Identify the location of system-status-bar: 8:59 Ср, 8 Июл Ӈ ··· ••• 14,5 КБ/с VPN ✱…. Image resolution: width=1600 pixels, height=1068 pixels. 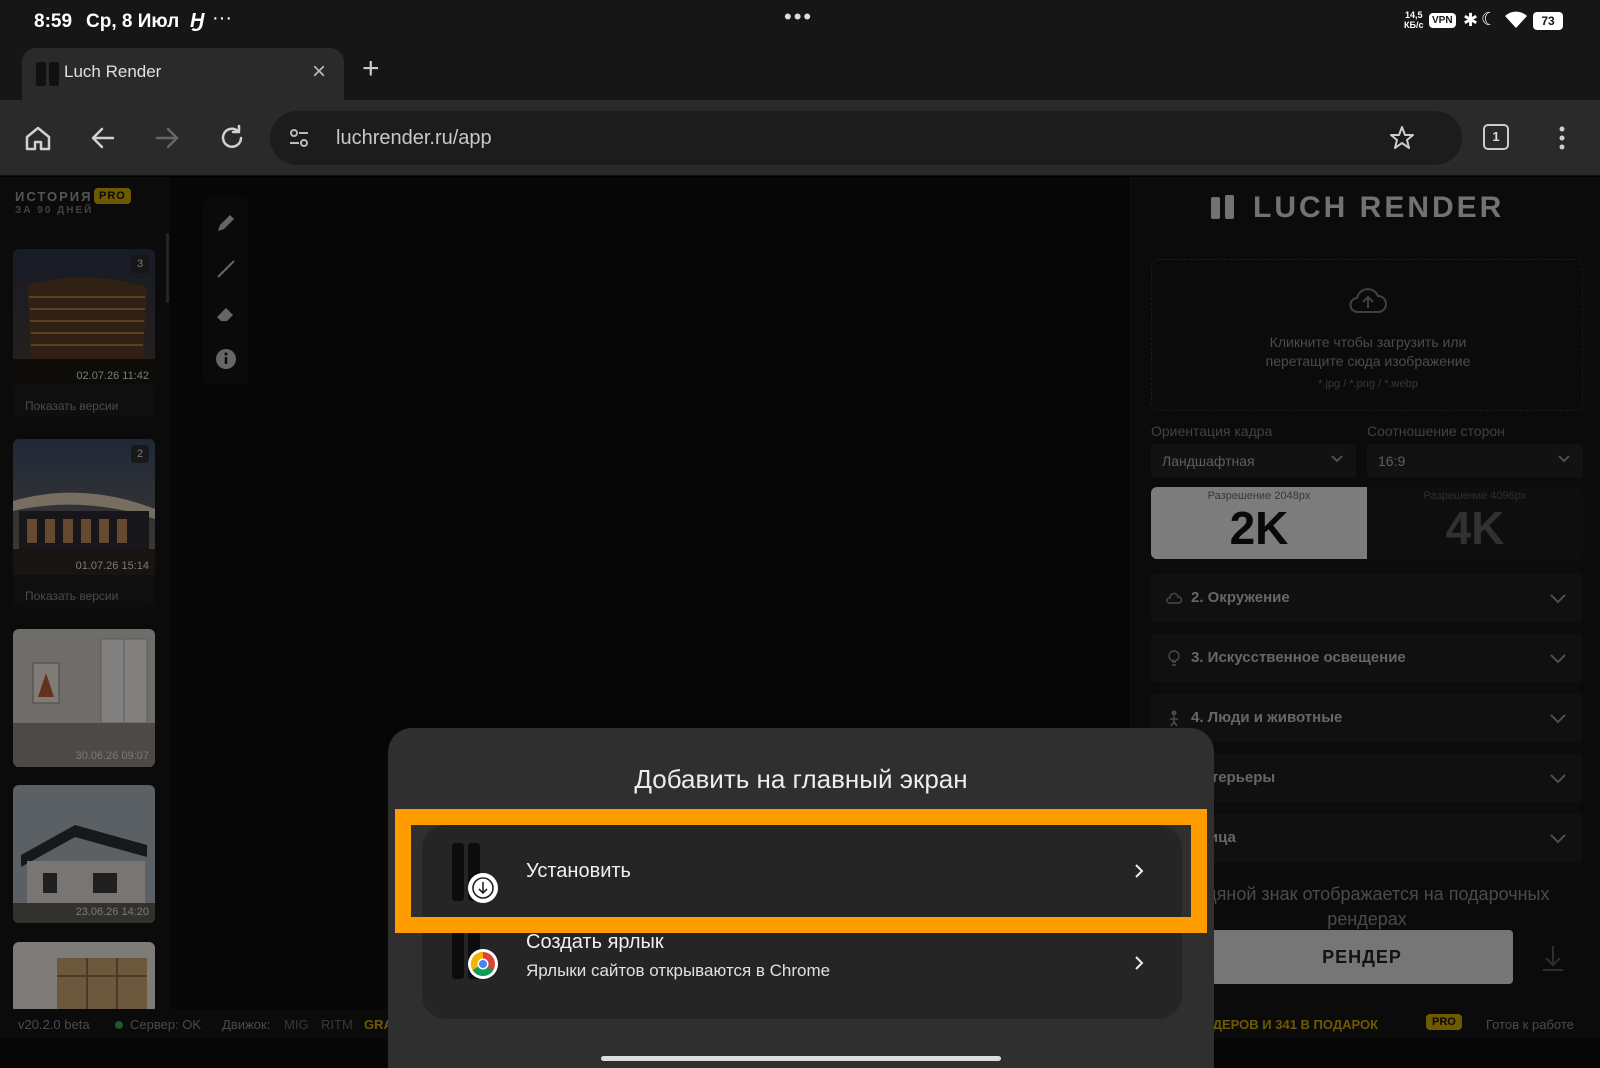
(800, 23).